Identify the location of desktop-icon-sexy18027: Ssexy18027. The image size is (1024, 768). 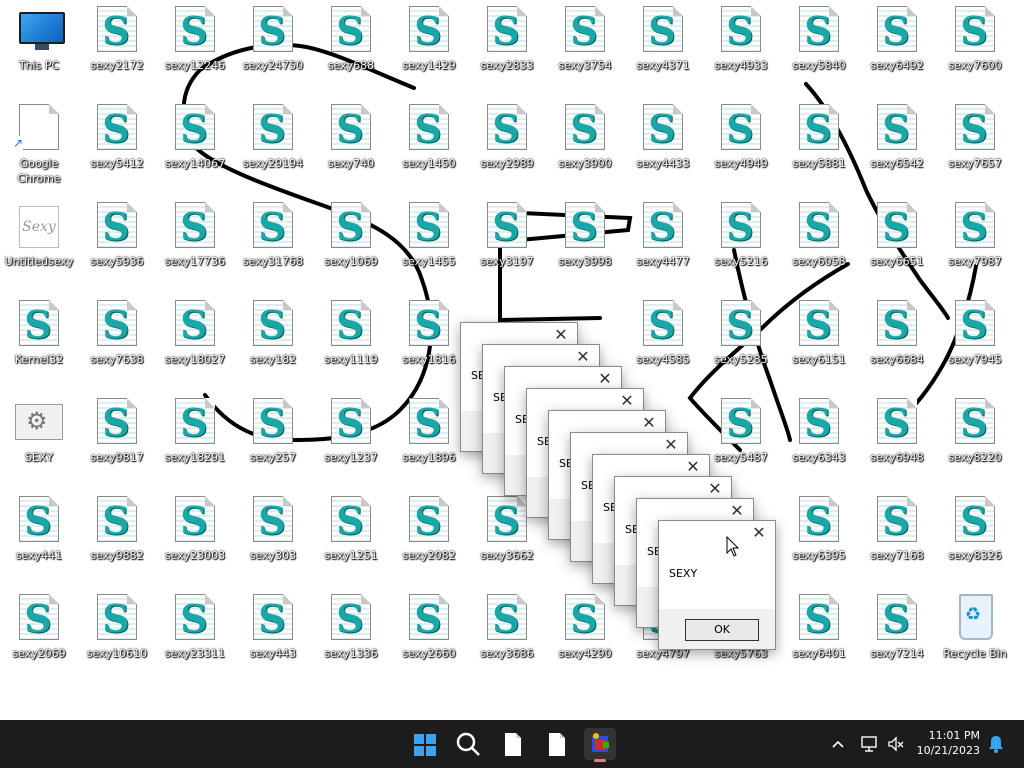
(195, 342).